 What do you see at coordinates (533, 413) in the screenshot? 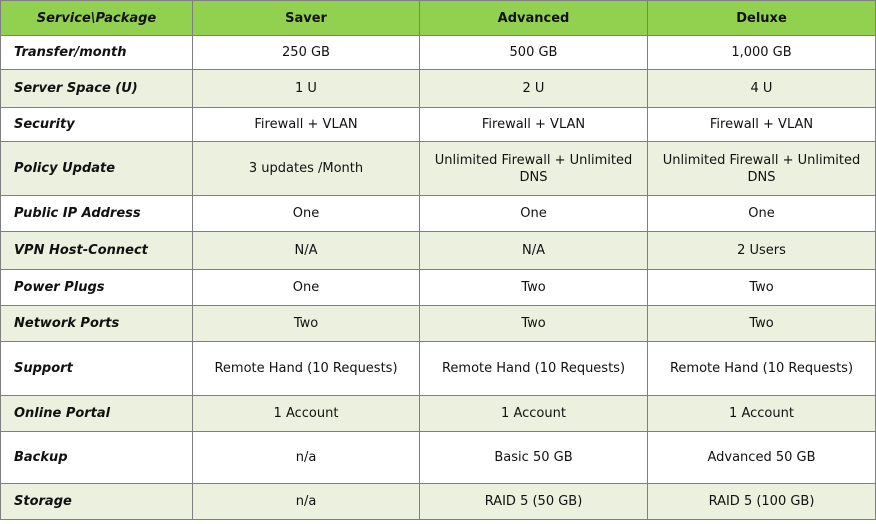
I see `cell-advanced: 1 Account` at bounding box center [533, 413].